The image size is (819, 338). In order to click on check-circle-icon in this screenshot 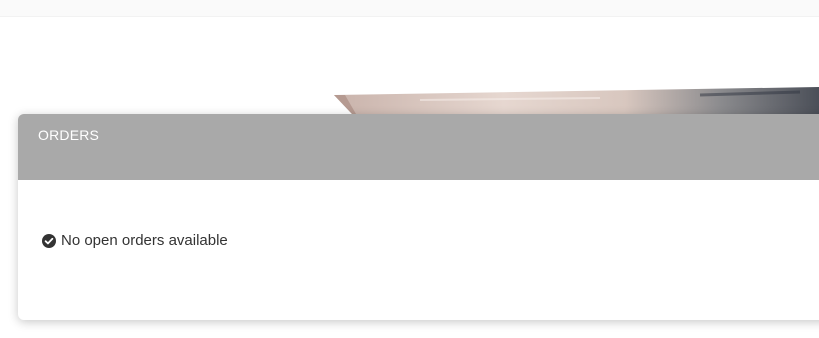, I will do `click(49, 240)`.